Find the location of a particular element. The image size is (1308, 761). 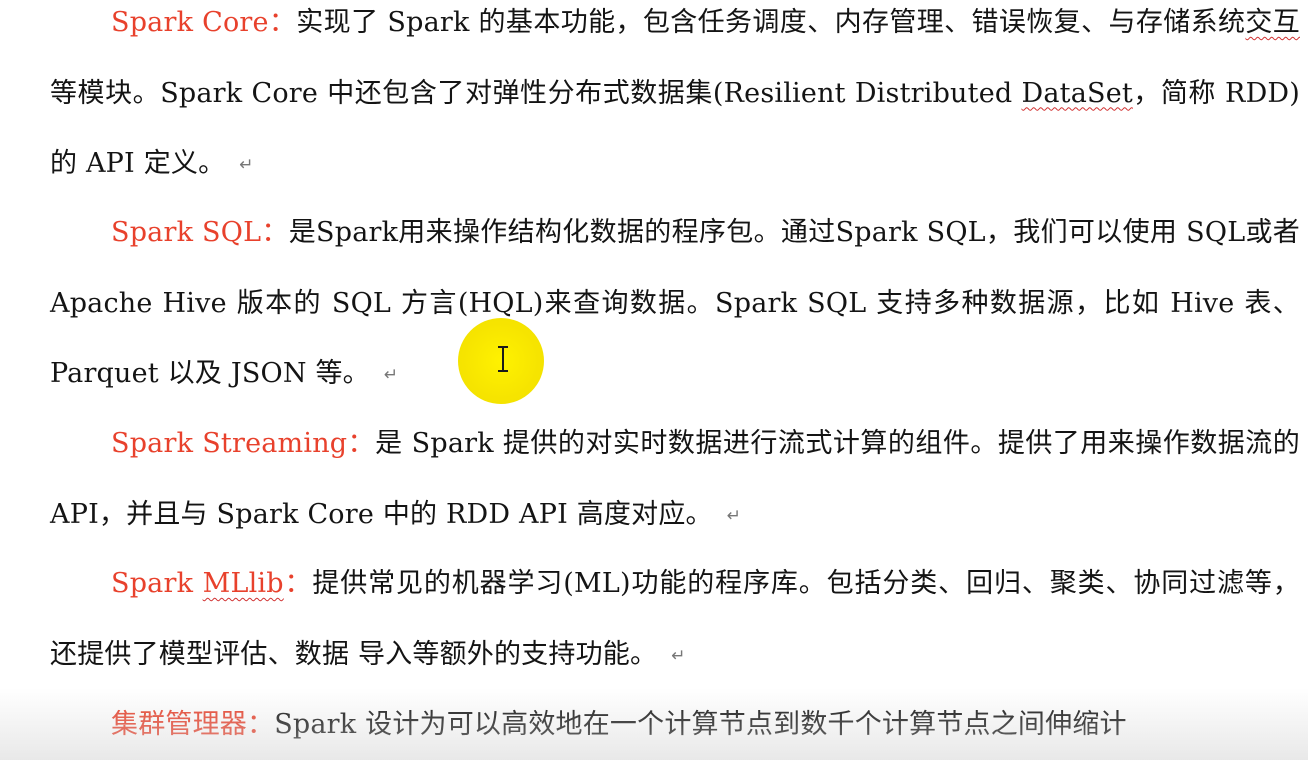

term-part: Spark is located at coordinates (157, 583).